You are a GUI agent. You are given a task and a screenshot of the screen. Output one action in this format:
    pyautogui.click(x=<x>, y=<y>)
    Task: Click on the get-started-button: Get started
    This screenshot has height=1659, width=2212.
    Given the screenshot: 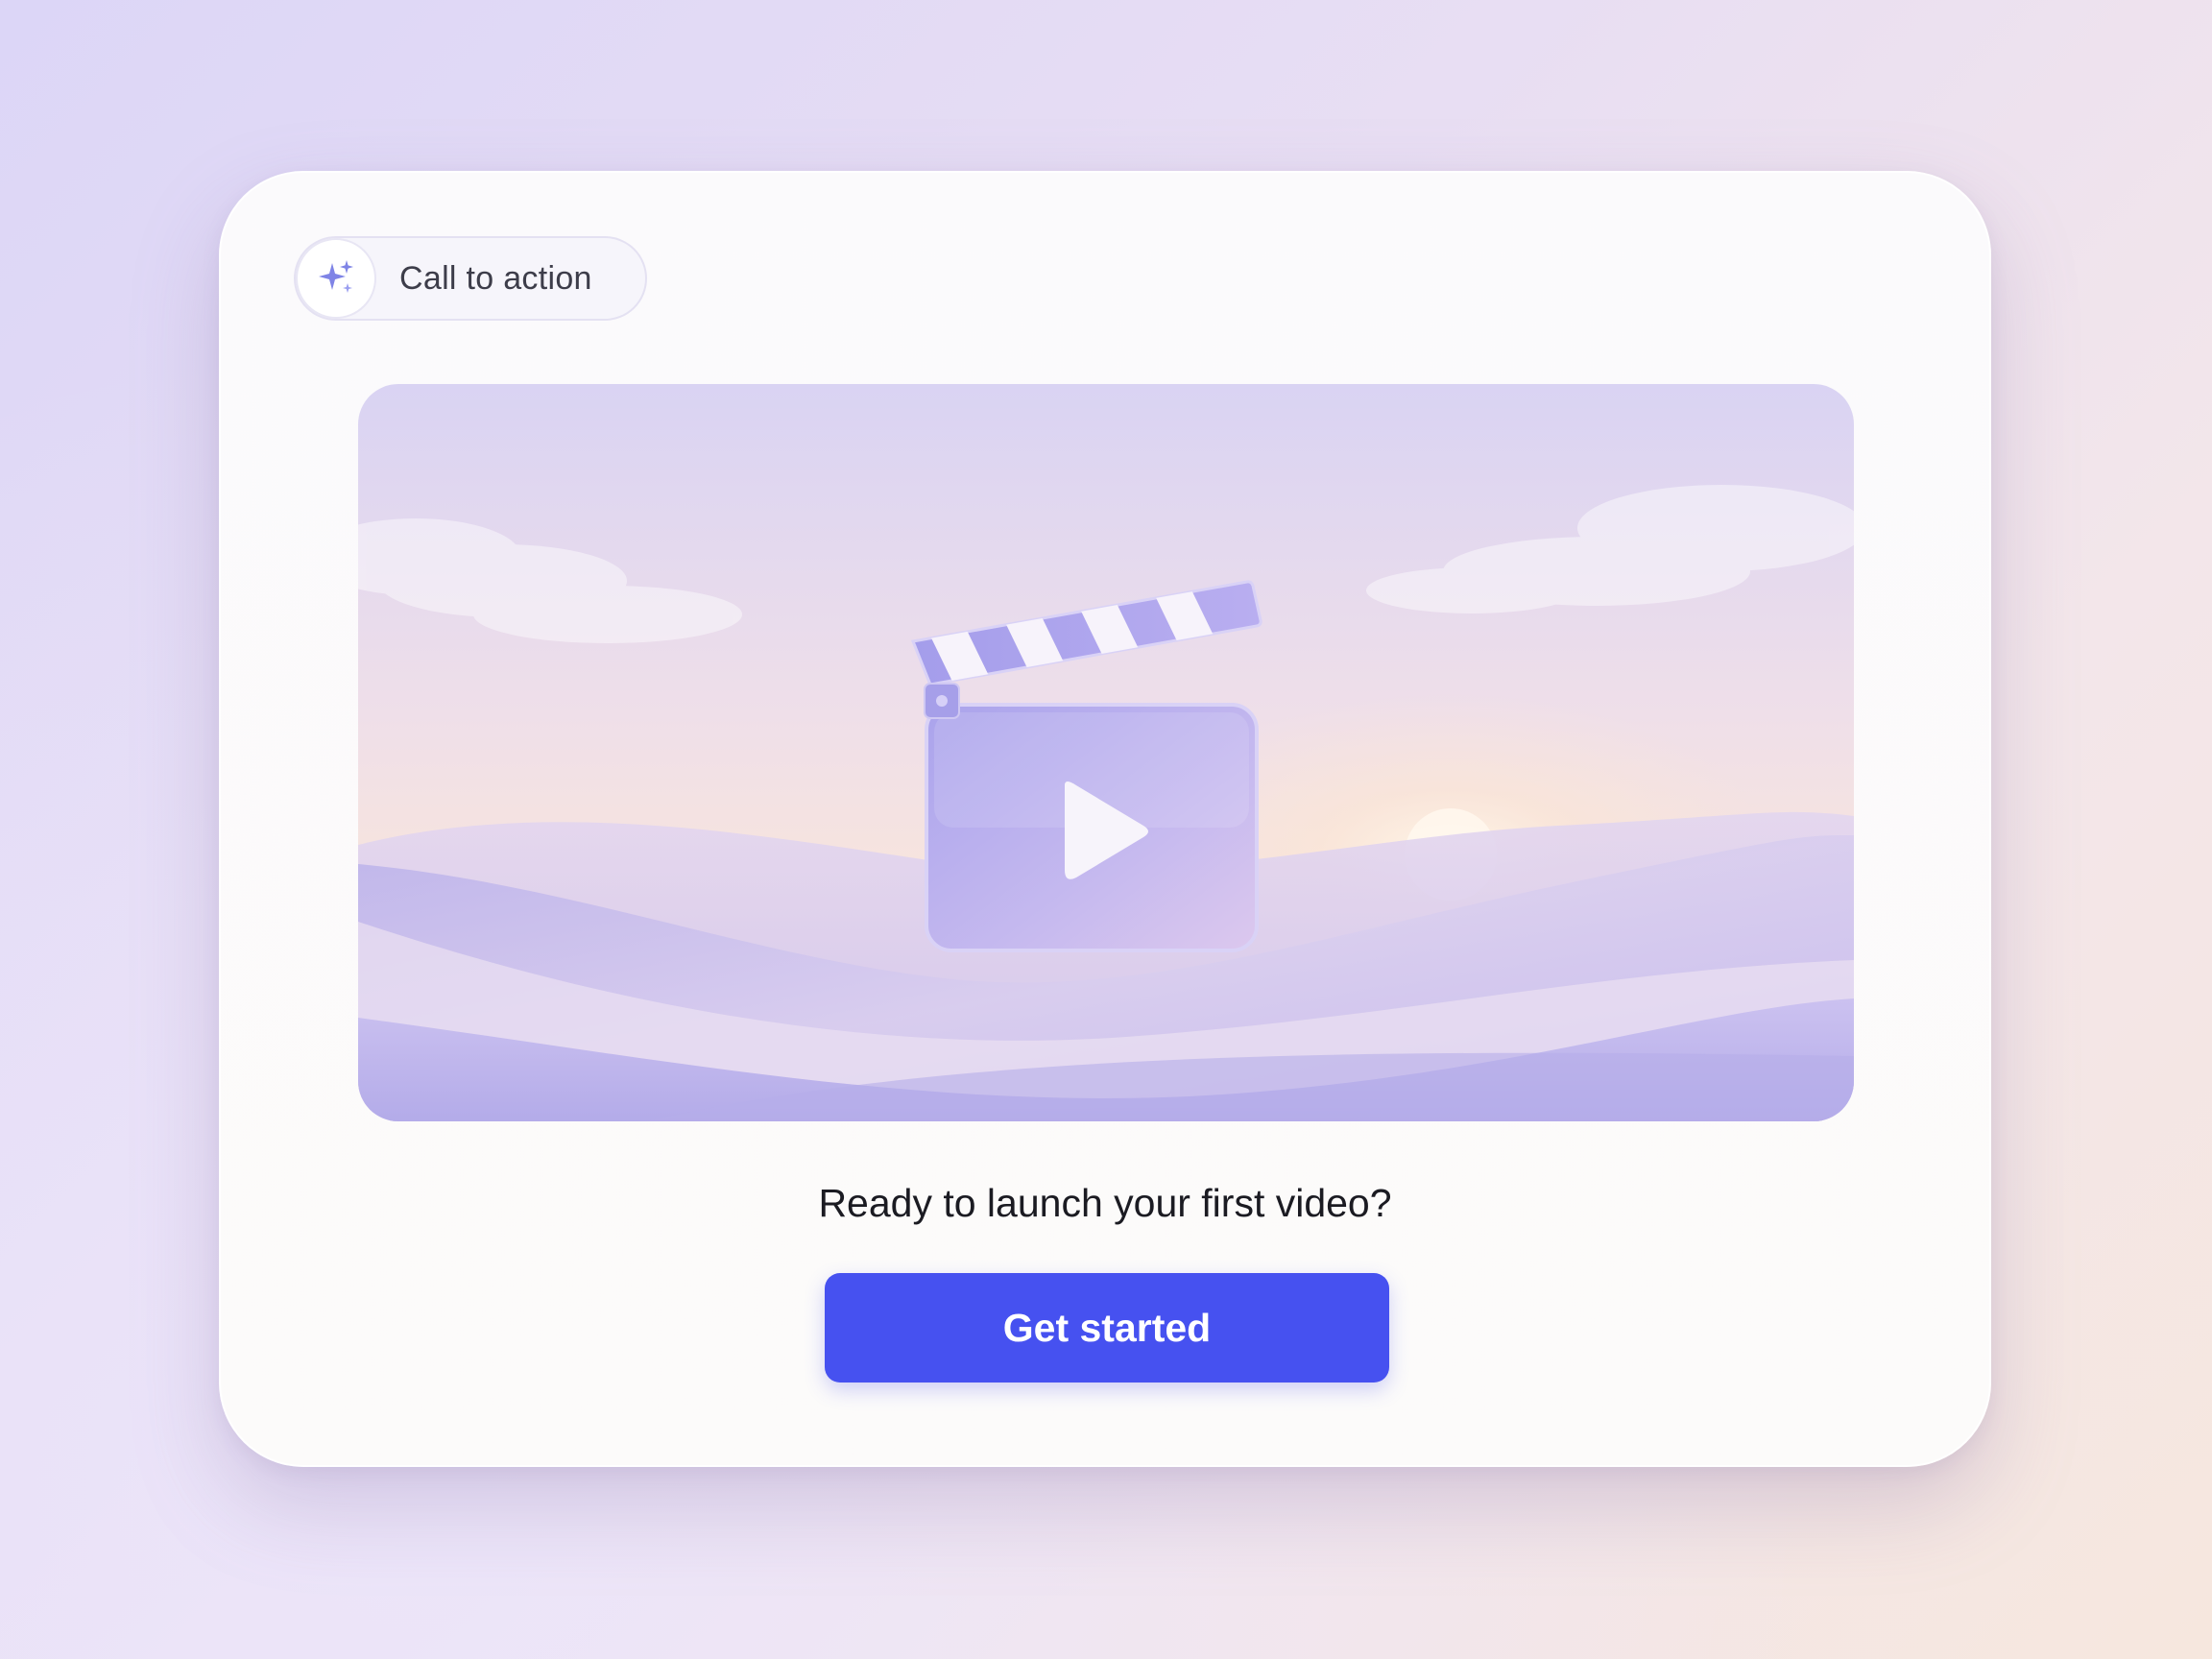 What is the action you would take?
    pyautogui.click(x=1107, y=1327)
    